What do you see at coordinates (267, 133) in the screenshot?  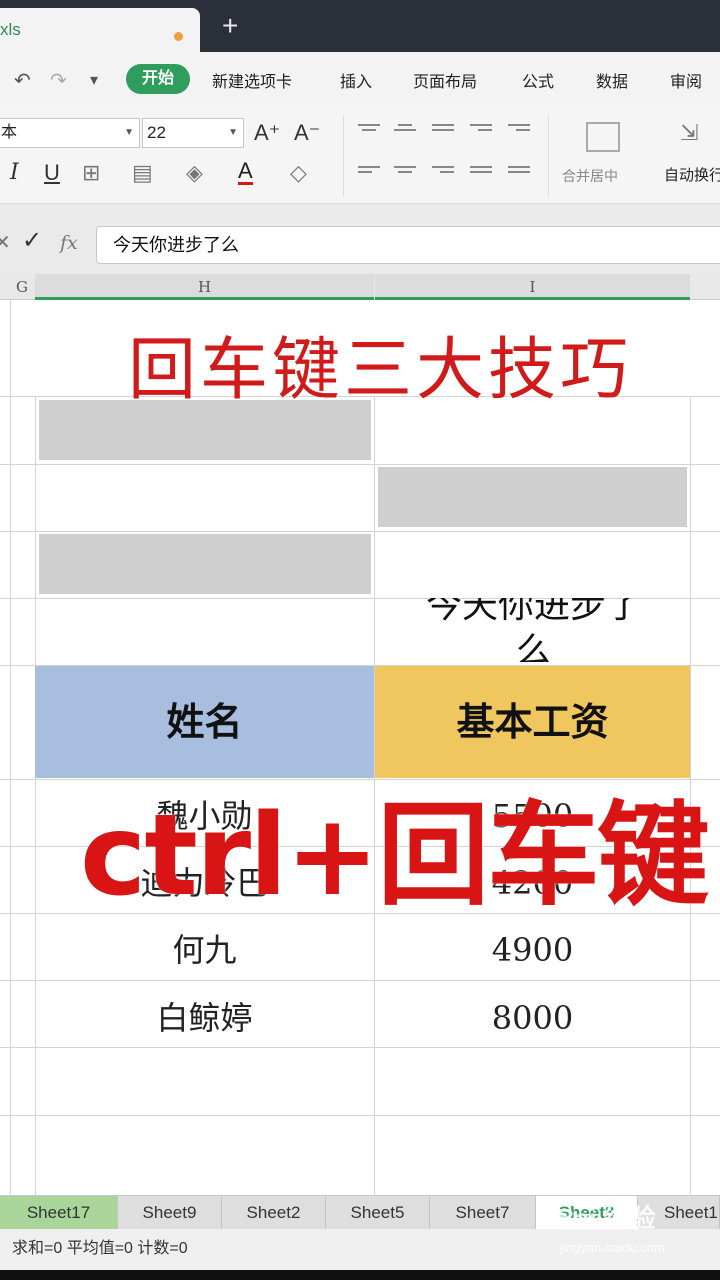 I see `increase-font-size-icon: A⁺` at bounding box center [267, 133].